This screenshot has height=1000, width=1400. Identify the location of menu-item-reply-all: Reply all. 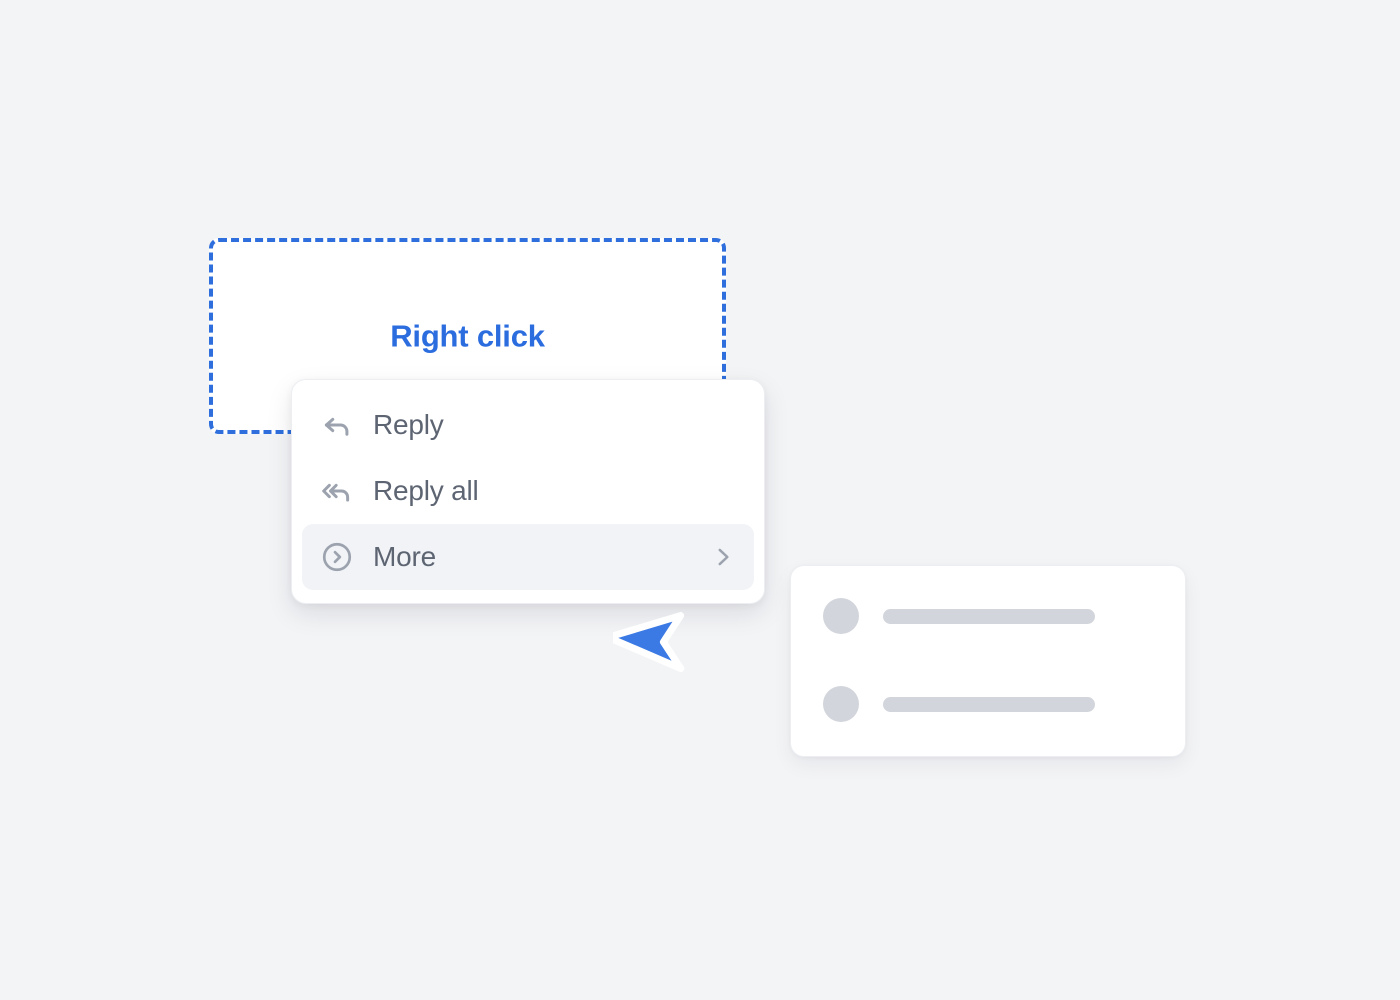
(528, 491).